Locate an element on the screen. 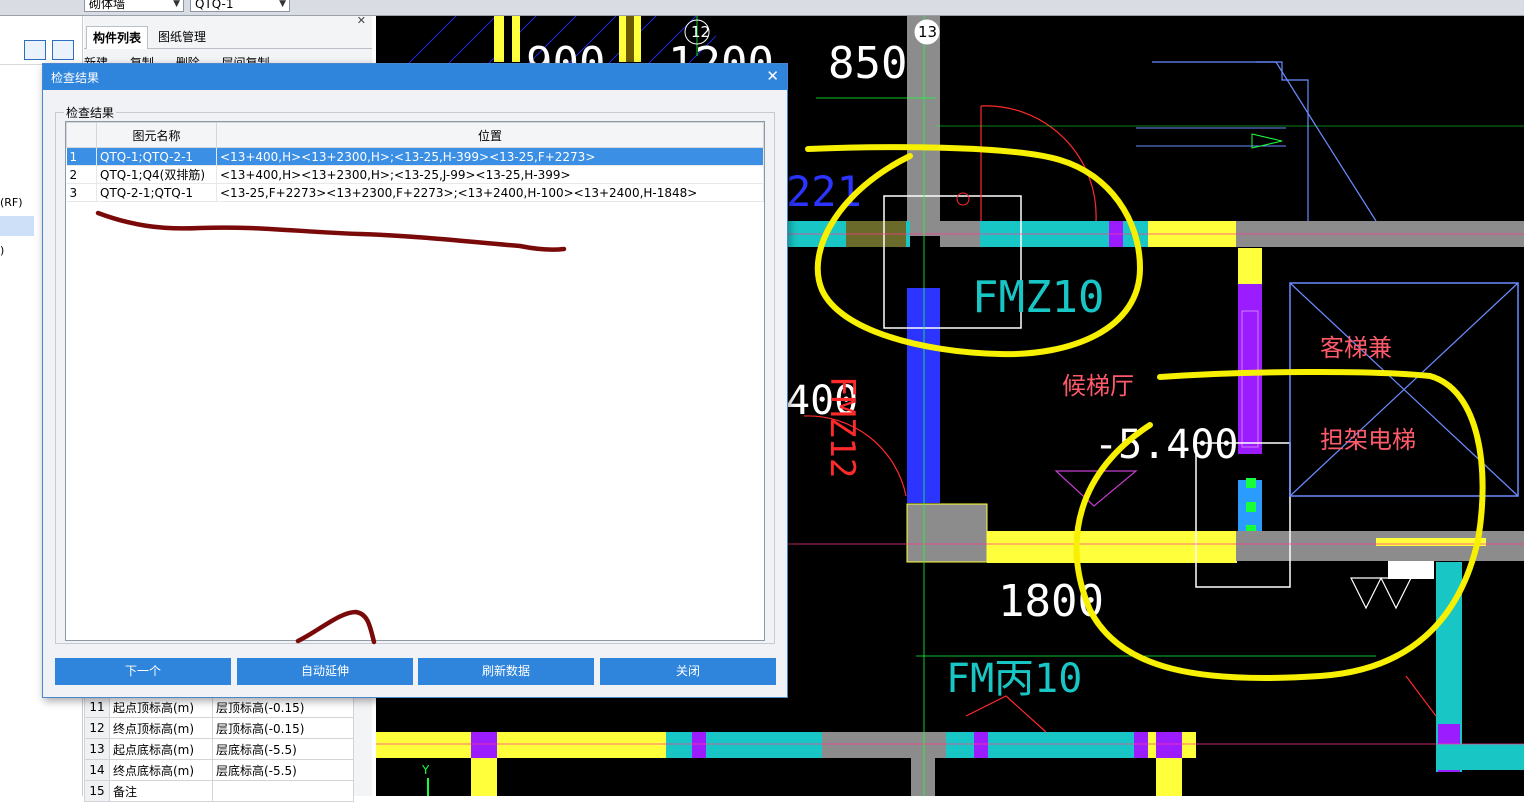 The width and height of the screenshot is (1524, 802). property-name: 起点顶标高(m) is located at coordinates (161, 707).